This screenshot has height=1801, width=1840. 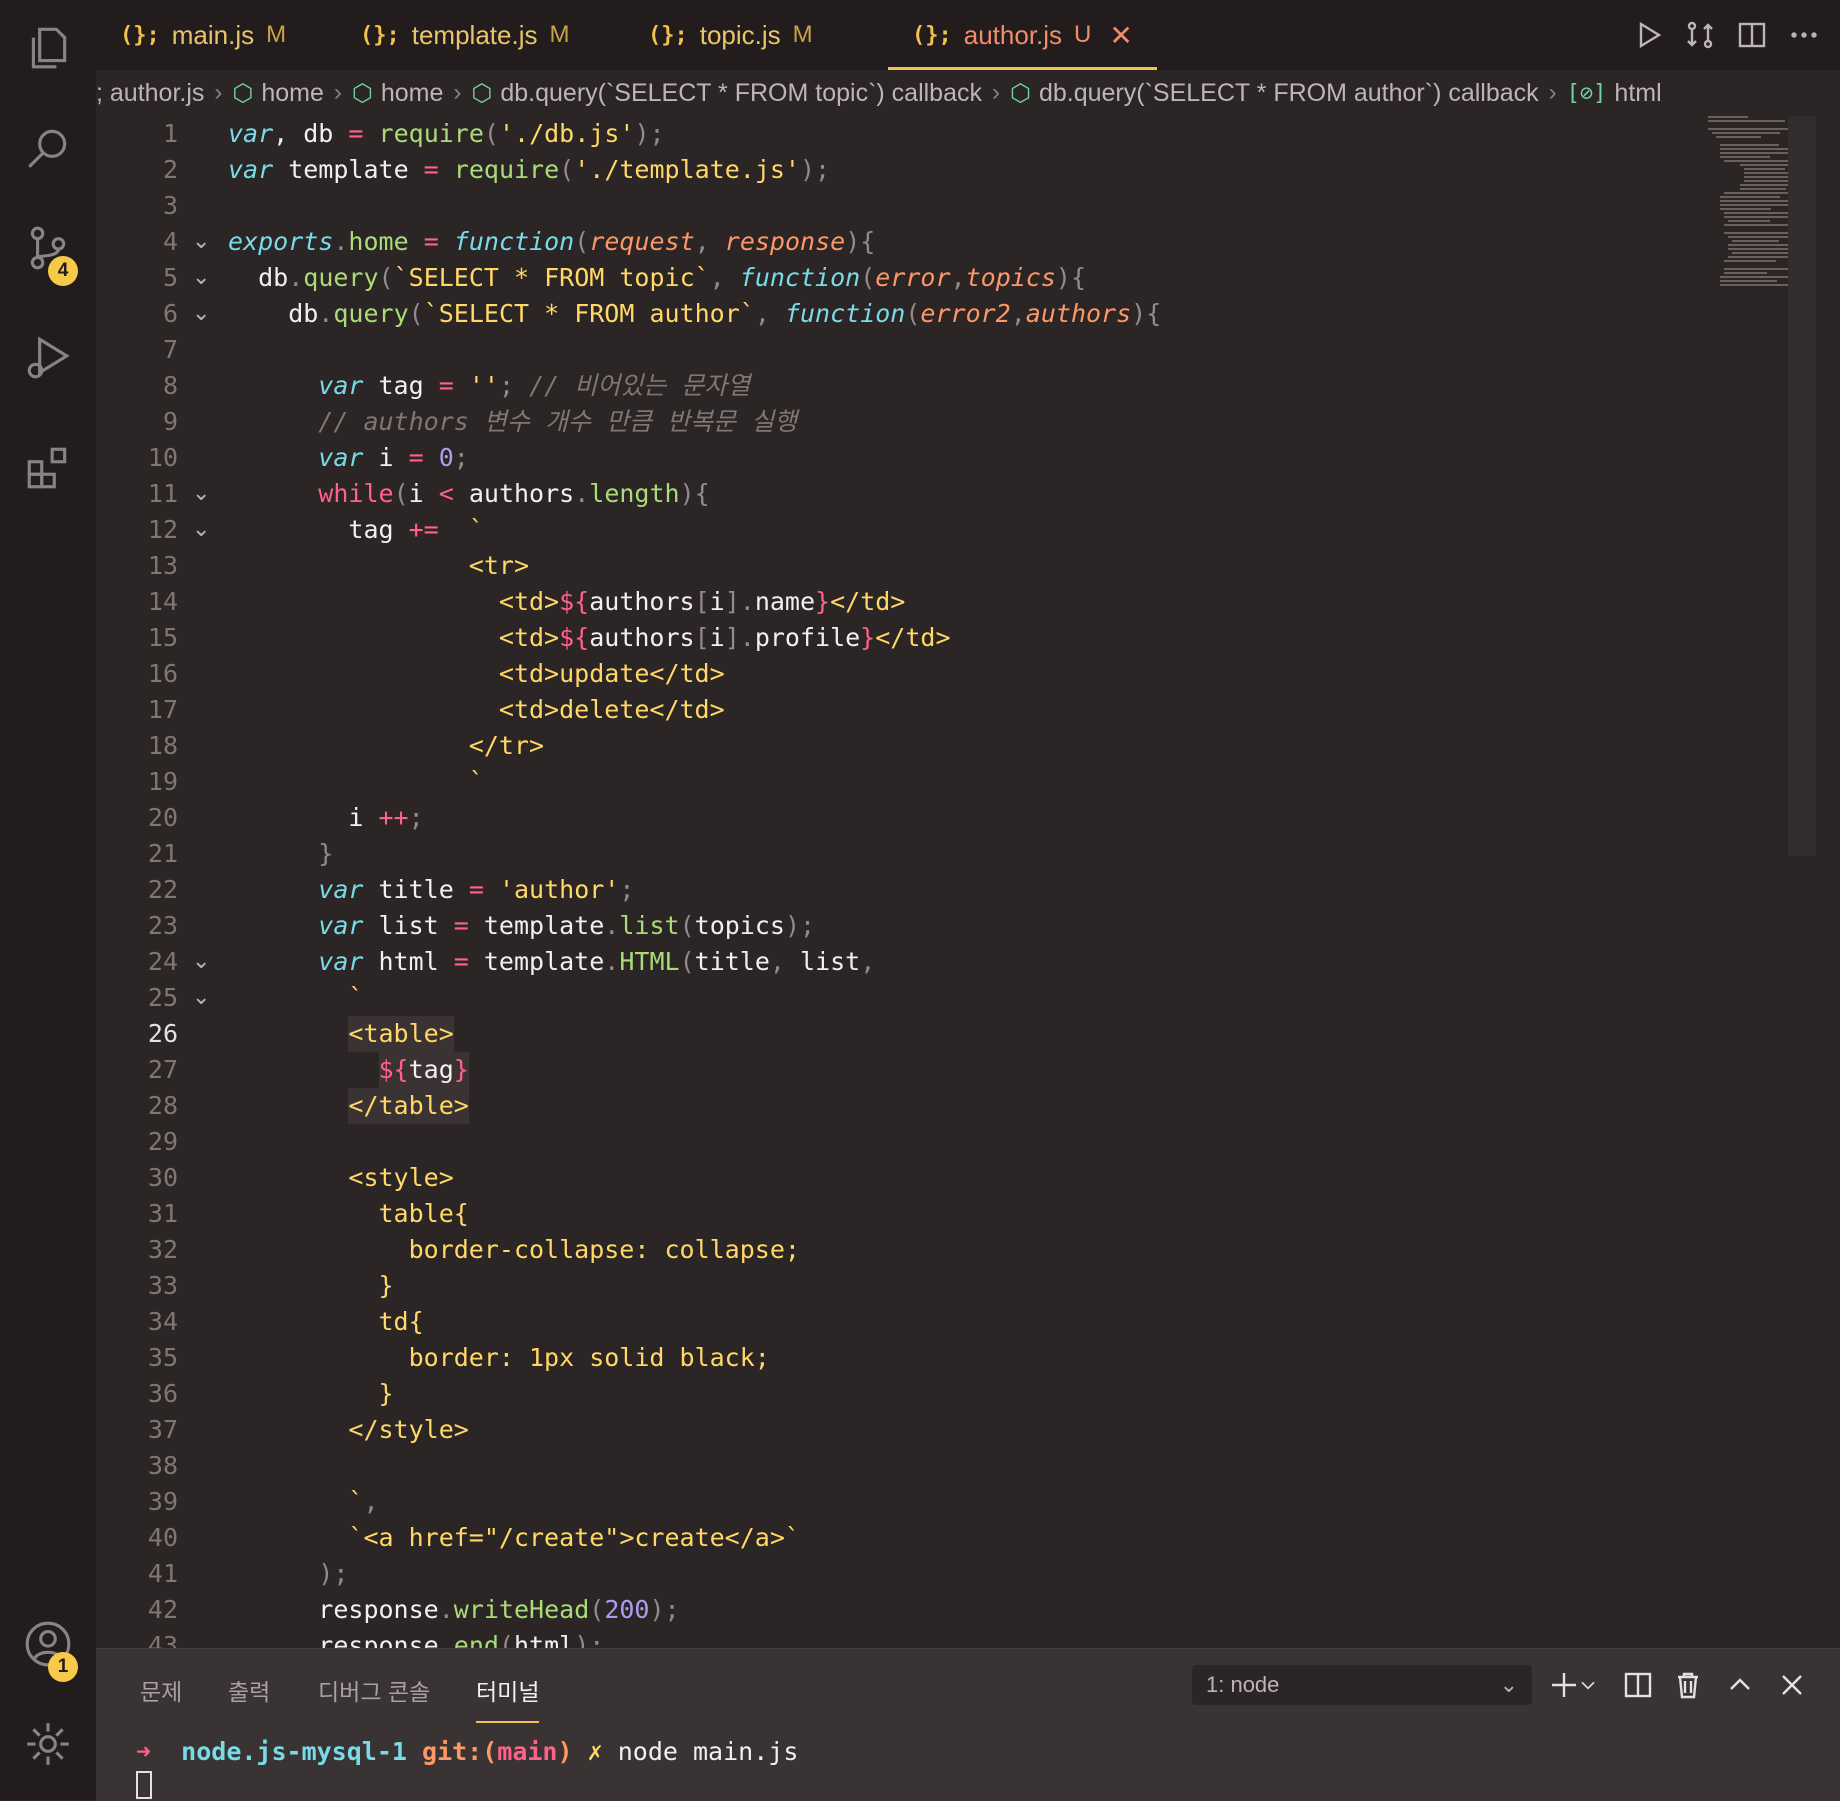 What do you see at coordinates (48, 248) in the screenshot?
I see `source-control-button: 4` at bounding box center [48, 248].